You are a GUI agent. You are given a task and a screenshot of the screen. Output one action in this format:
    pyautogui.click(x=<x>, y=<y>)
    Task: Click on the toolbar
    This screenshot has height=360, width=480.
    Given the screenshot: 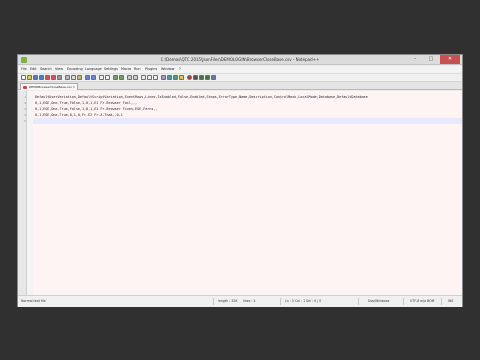 What is the action you would take?
    pyautogui.click(x=240, y=77)
    